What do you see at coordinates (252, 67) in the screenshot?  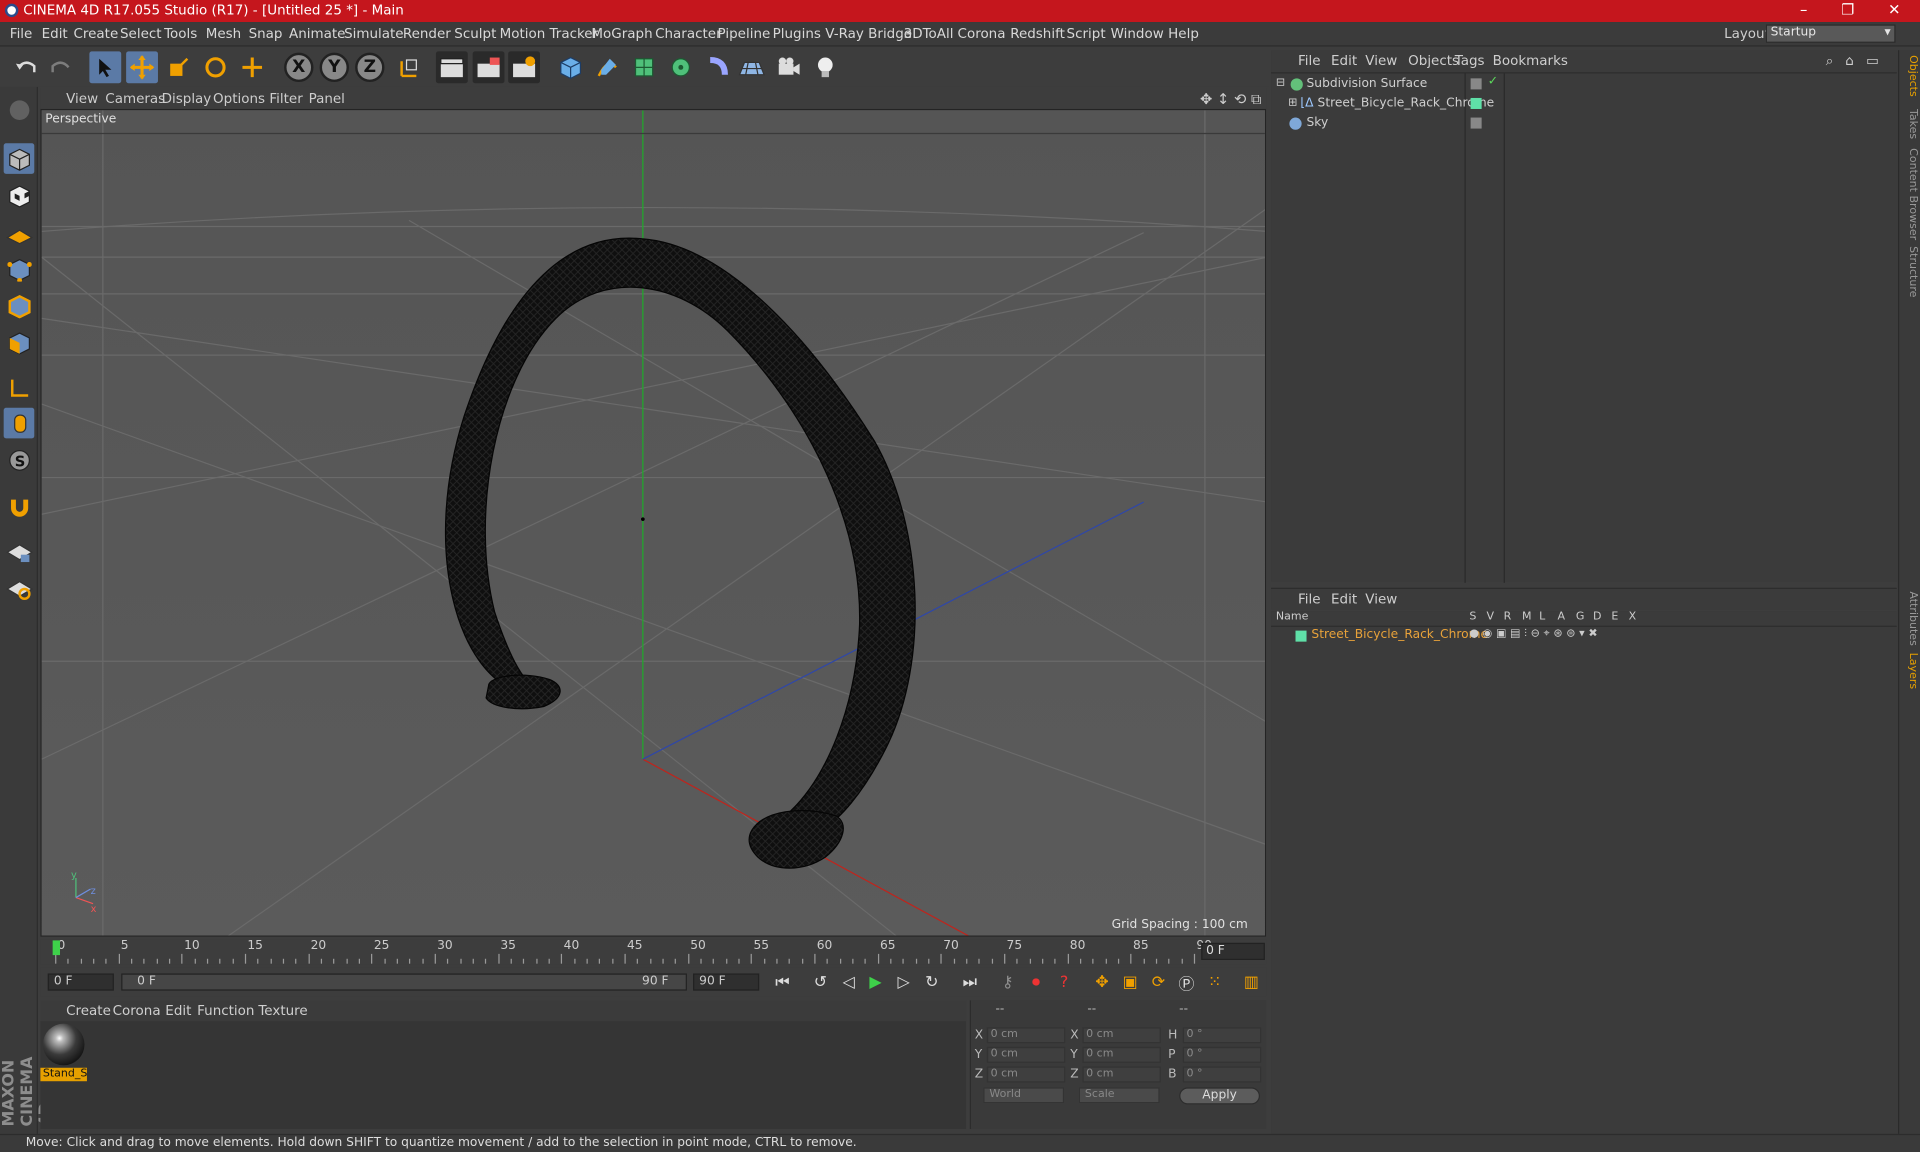 I see `transform-tool-button` at bounding box center [252, 67].